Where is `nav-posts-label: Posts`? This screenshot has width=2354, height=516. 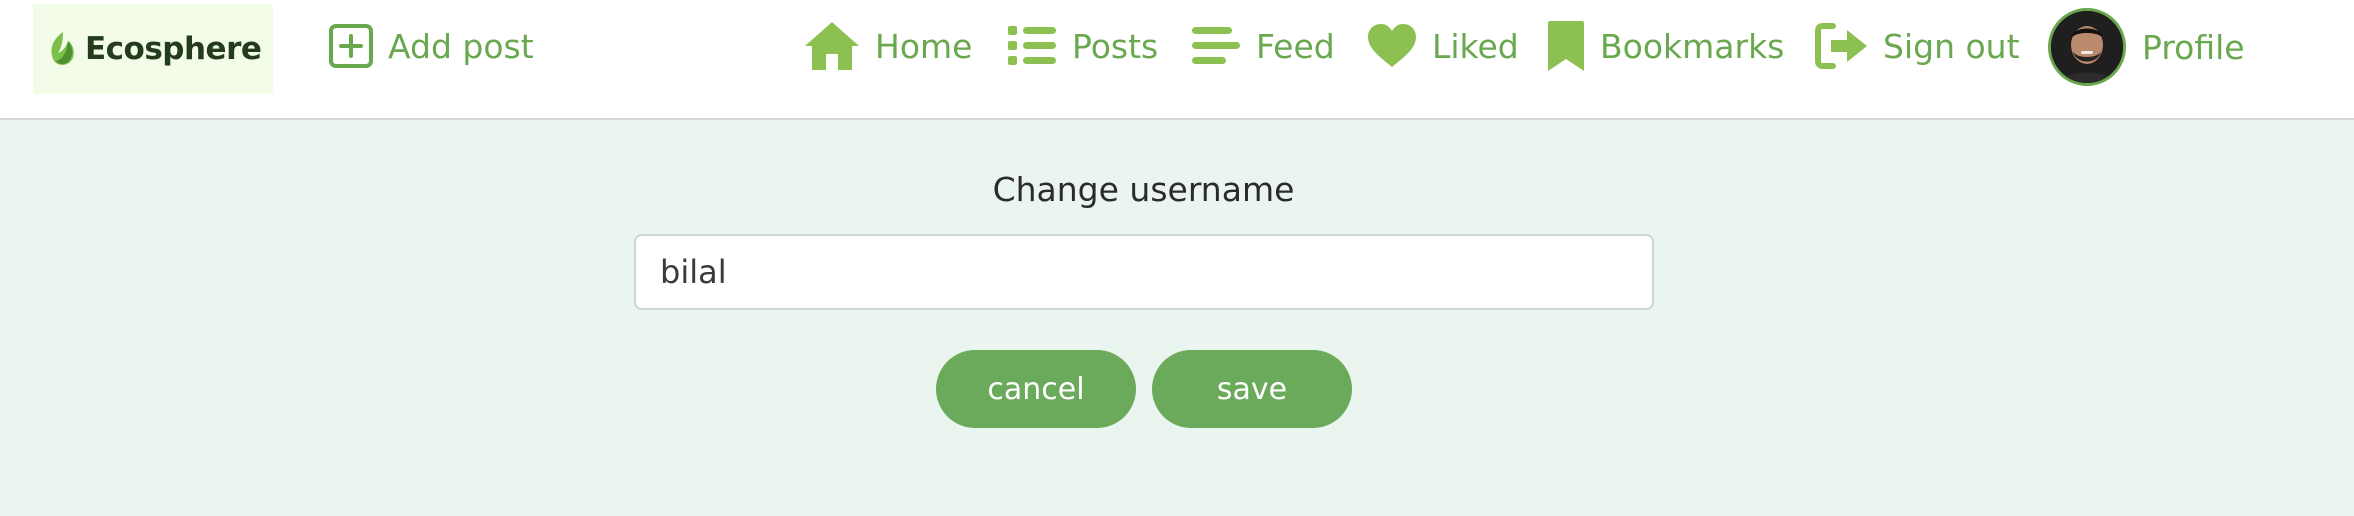
nav-posts-label: Posts is located at coordinates (1115, 46).